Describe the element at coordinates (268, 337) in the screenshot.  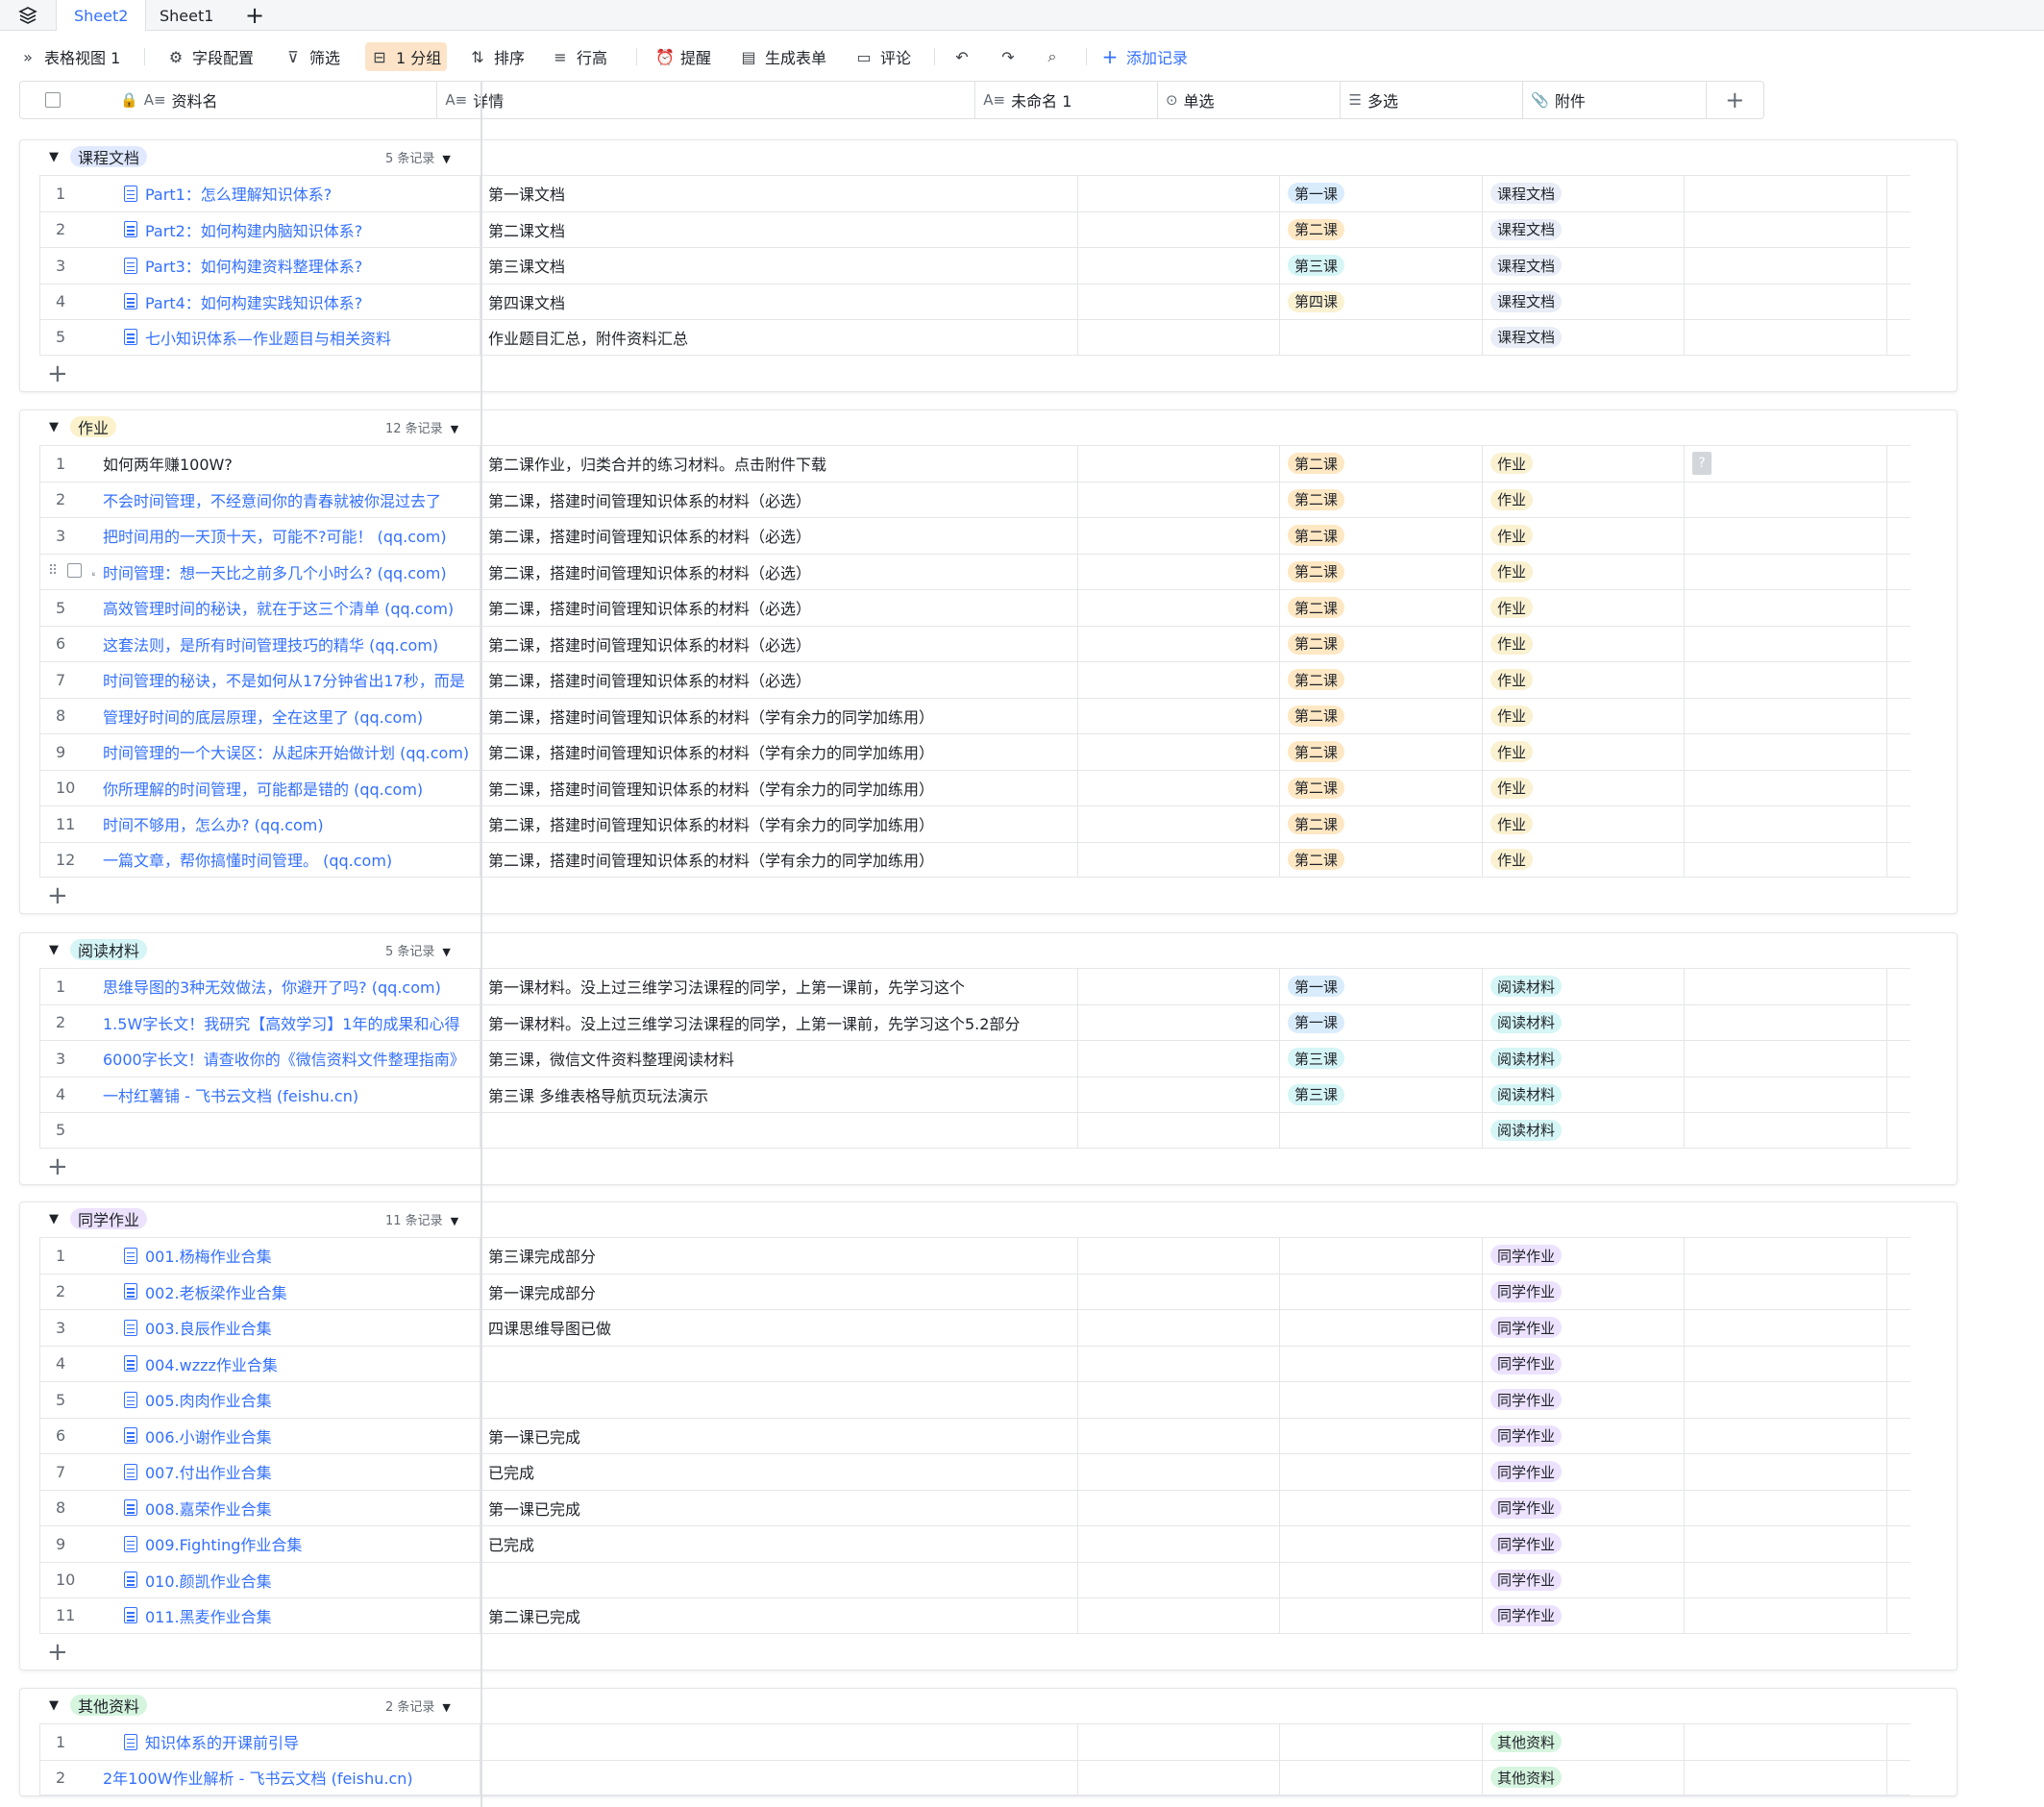
I see `record-name: 七小知识体系—作业题目与相关资料` at that location.